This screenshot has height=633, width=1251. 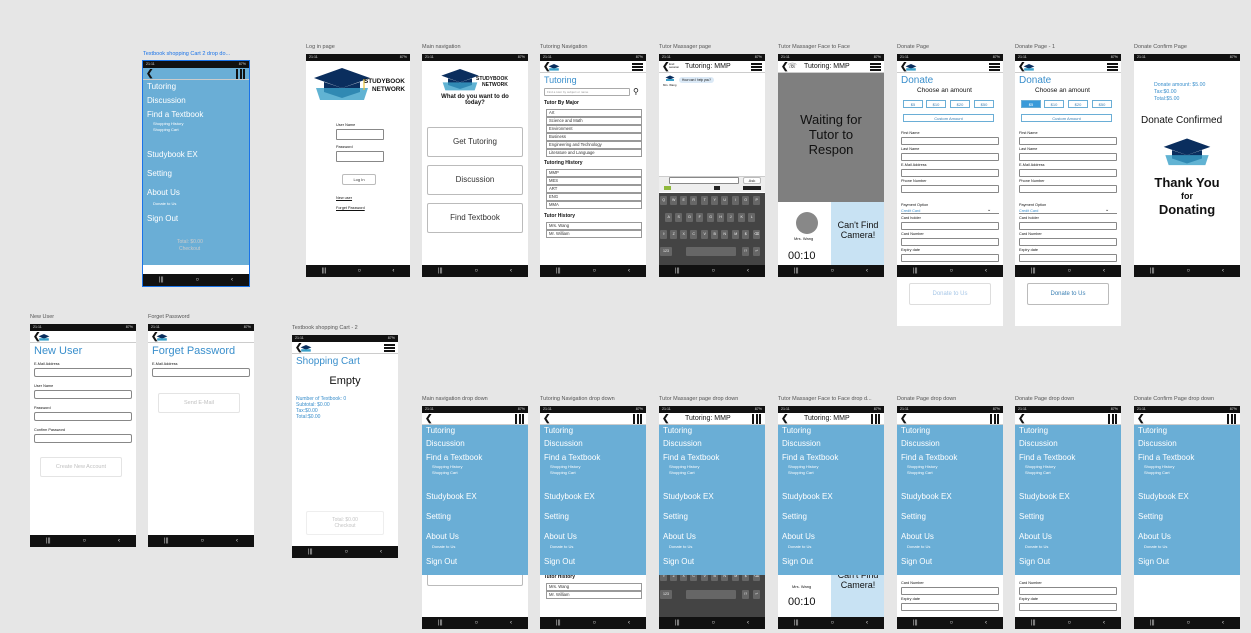 What do you see at coordinates (664, 234) in the screenshot?
I see `key: ⇧` at bounding box center [664, 234].